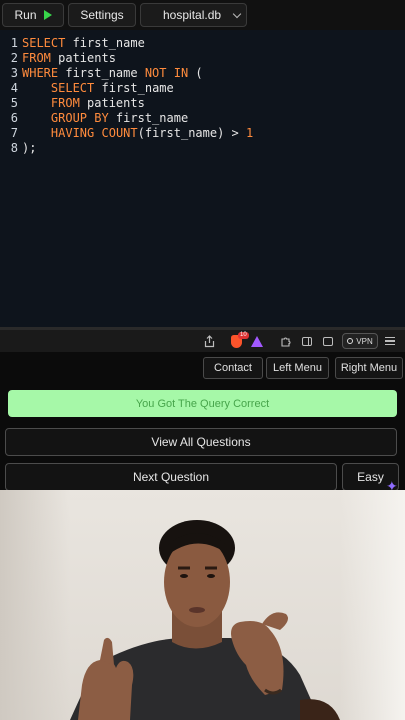  I want to click on sql-keyword: GROUP BY, so click(79, 118).